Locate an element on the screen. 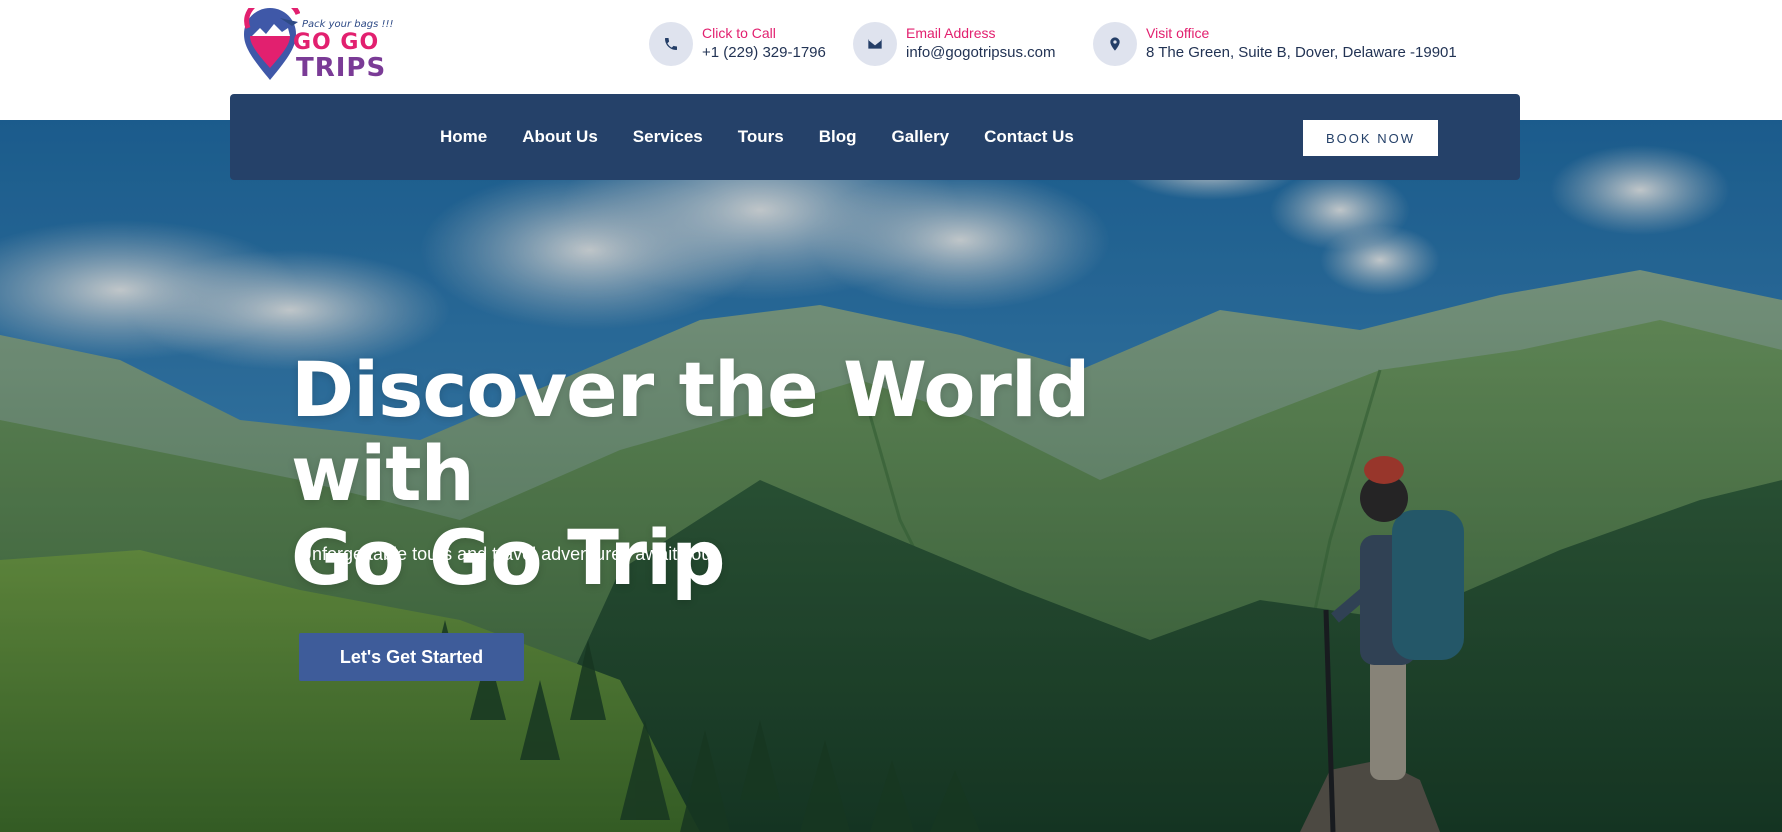 The width and height of the screenshot is (1782, 832). nav-item-gallery: Gallery is located at coordinates (920, 137).